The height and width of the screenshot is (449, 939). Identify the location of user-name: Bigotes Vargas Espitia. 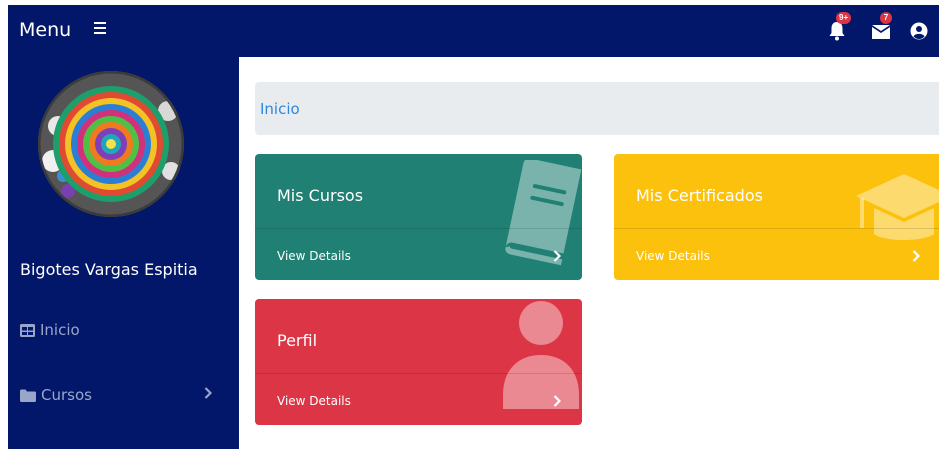
(109, 269).